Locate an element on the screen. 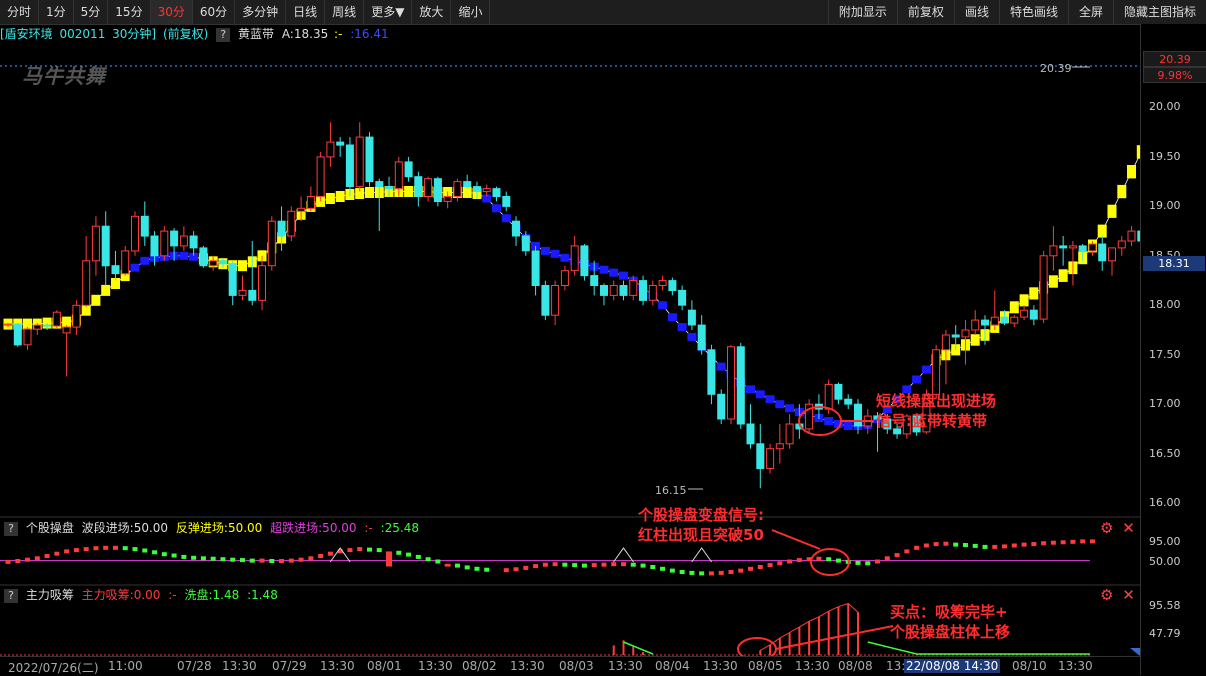 This screenshot has height=676, width=1206. absorb-tick-mid: 47.79 is located at coordinates (1165, 633).